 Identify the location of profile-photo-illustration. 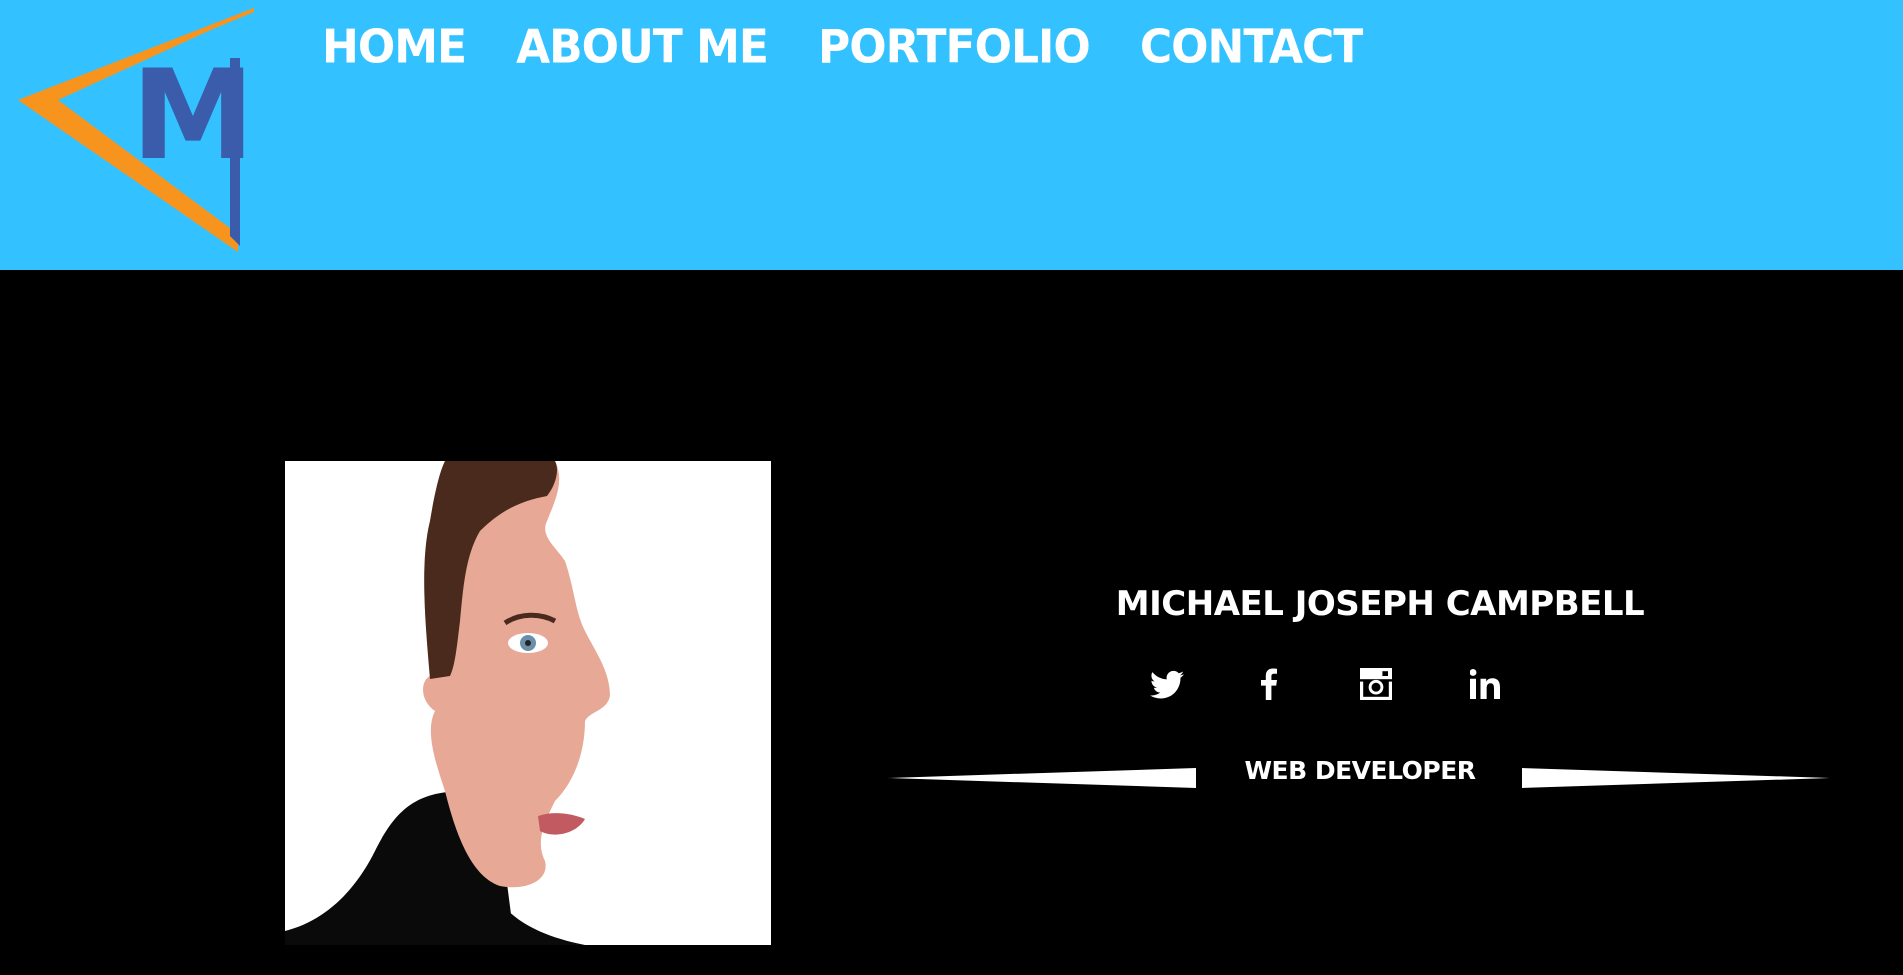
(528, 703).